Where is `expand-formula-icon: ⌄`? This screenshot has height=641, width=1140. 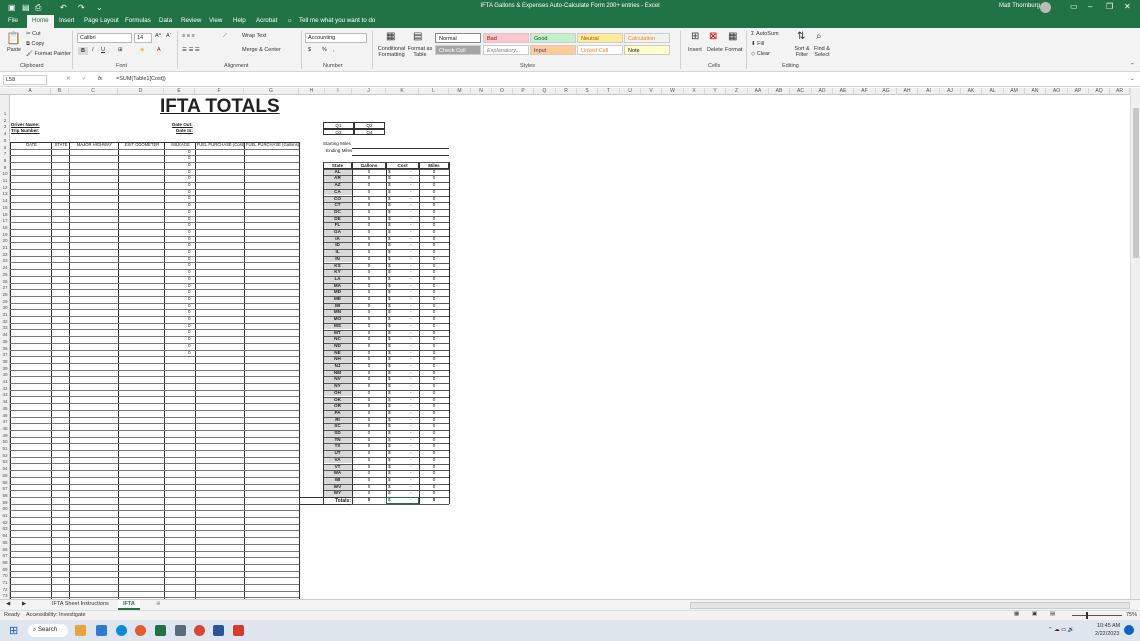 expand-formula-icon: ⌄ is located at coordinates (1132, 79).